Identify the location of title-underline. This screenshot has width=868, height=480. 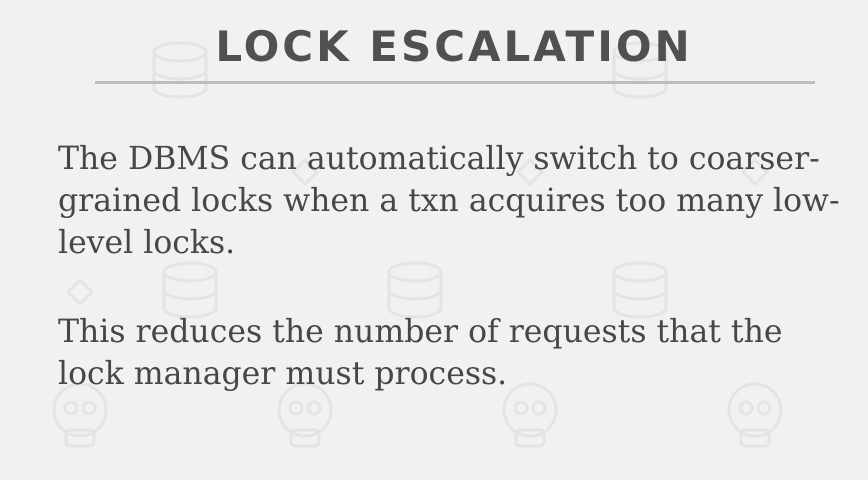
(455, 82).